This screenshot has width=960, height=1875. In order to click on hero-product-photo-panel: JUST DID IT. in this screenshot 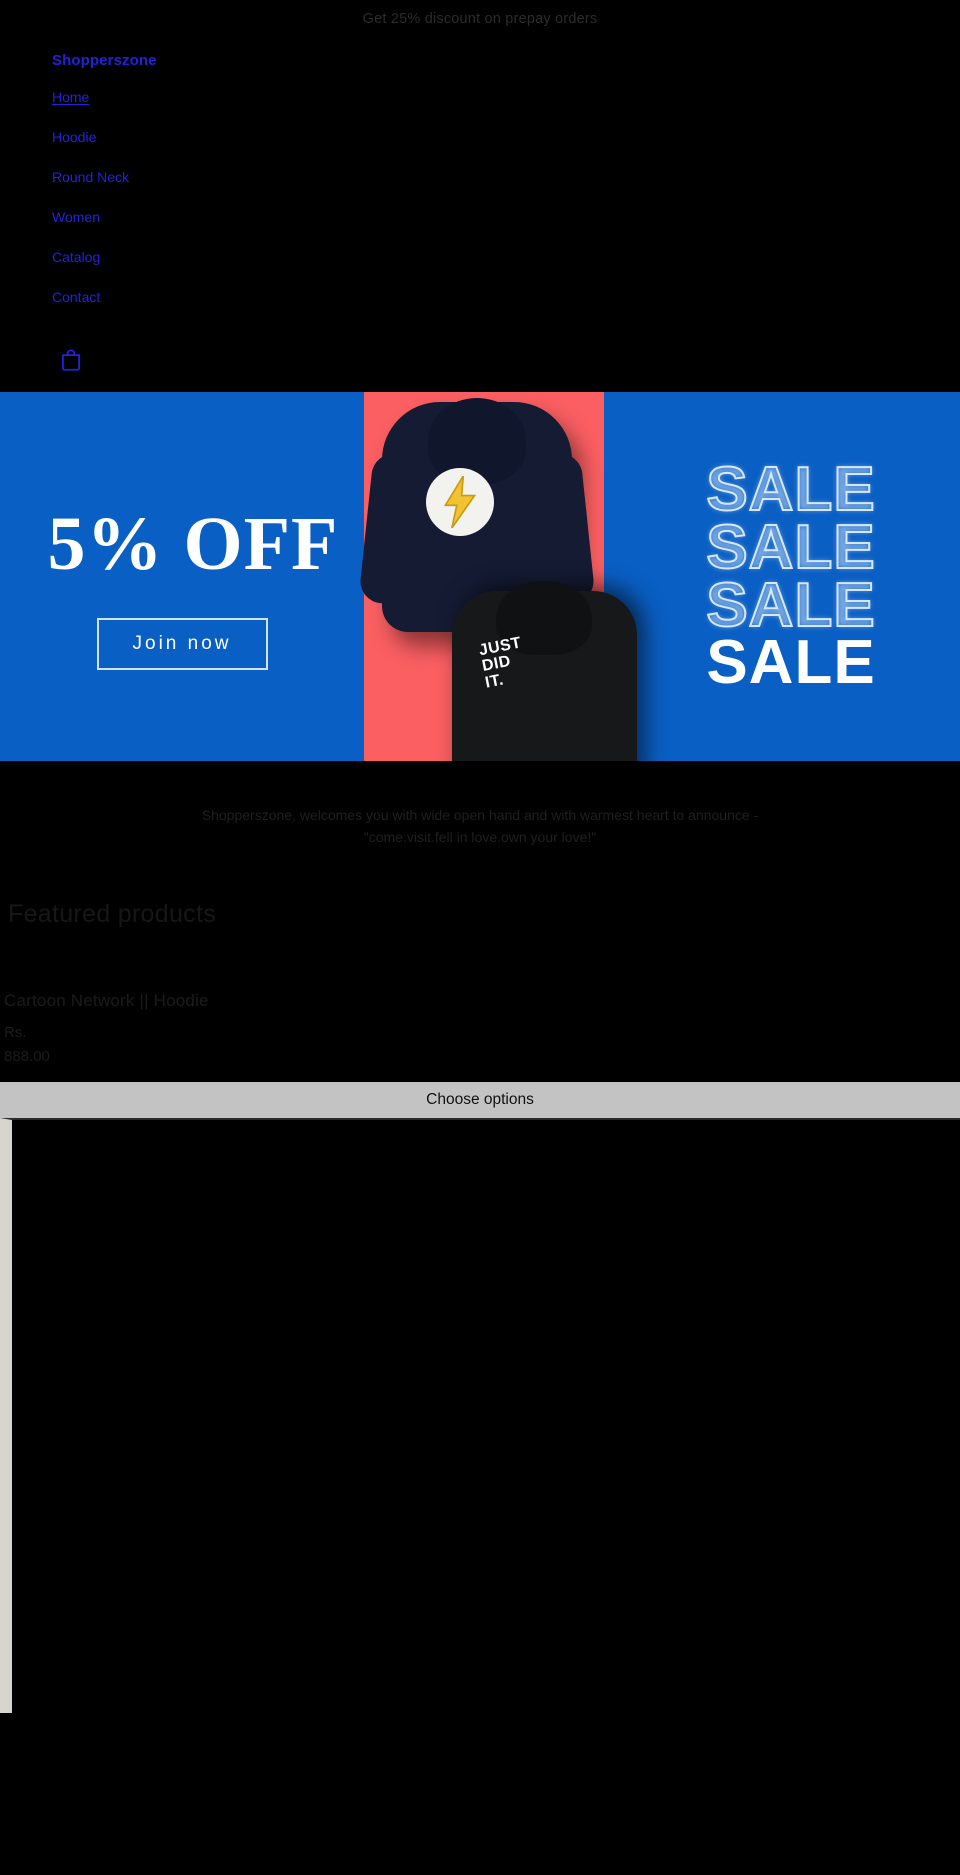, I will do `click(500, 576)`.